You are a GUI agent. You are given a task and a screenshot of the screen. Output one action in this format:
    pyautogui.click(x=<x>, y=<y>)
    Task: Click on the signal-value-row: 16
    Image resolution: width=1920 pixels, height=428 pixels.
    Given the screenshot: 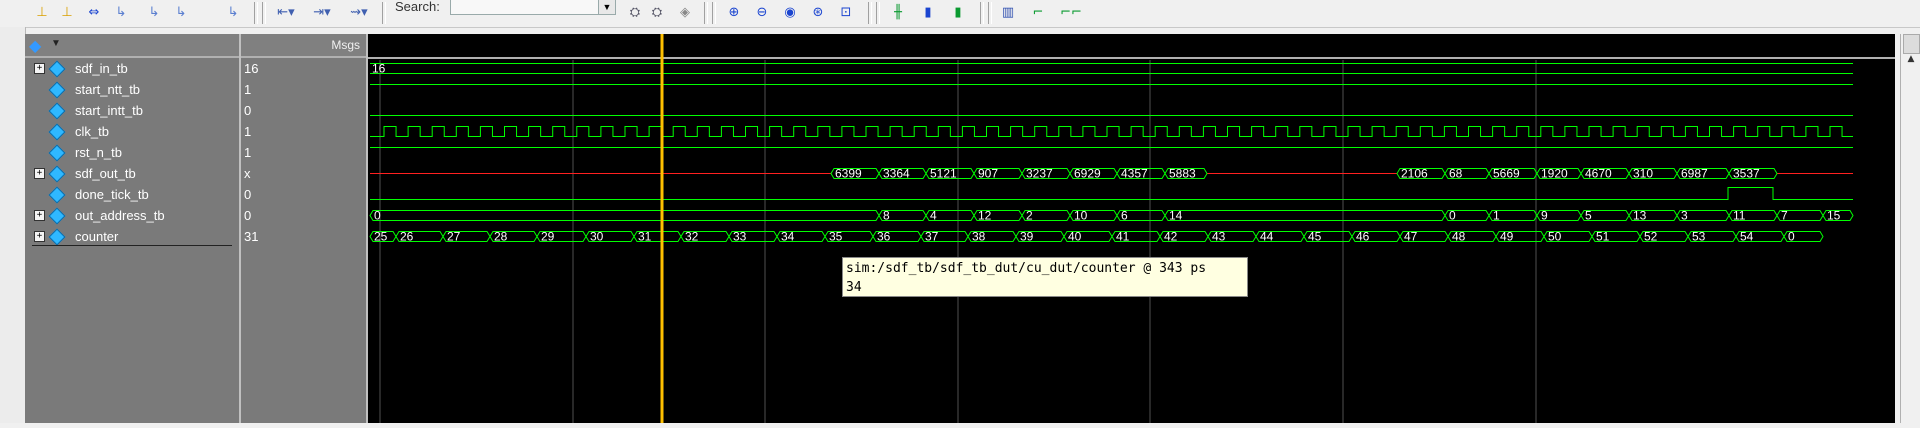 What is the action you would take?
    pyautogui.click(x=303, y=68)
    